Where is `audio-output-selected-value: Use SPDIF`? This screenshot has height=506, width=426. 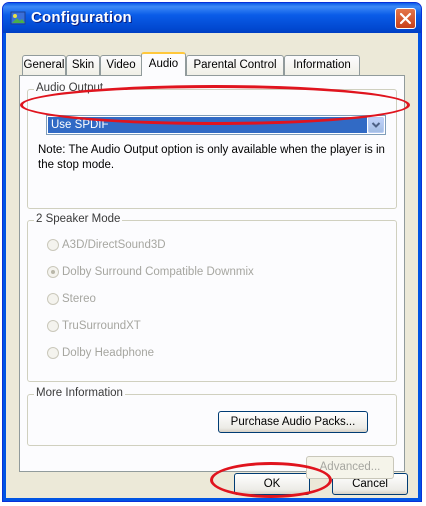
audio-output-selected-value: Use SPDIF is located at coordinates (207, 125).